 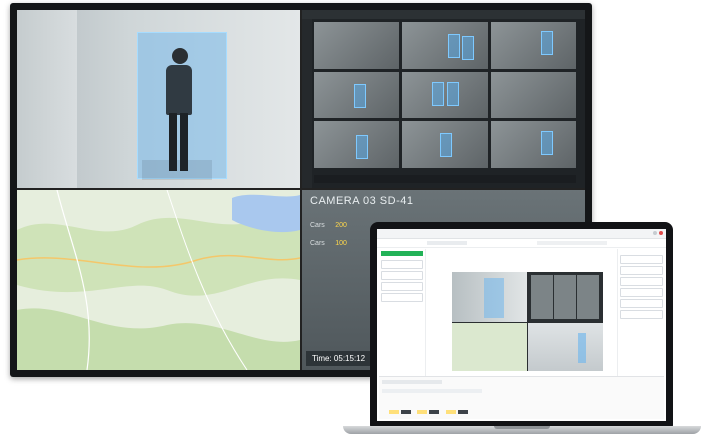 What do you see at coordinates (177, 170) in the screenshot?
I see `floor-shadow` at bounding box center [177, 170].